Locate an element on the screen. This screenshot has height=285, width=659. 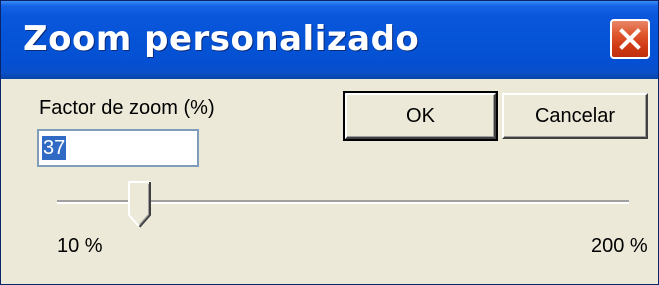
slider-thumb-icon is located at coordinates (139, 205).